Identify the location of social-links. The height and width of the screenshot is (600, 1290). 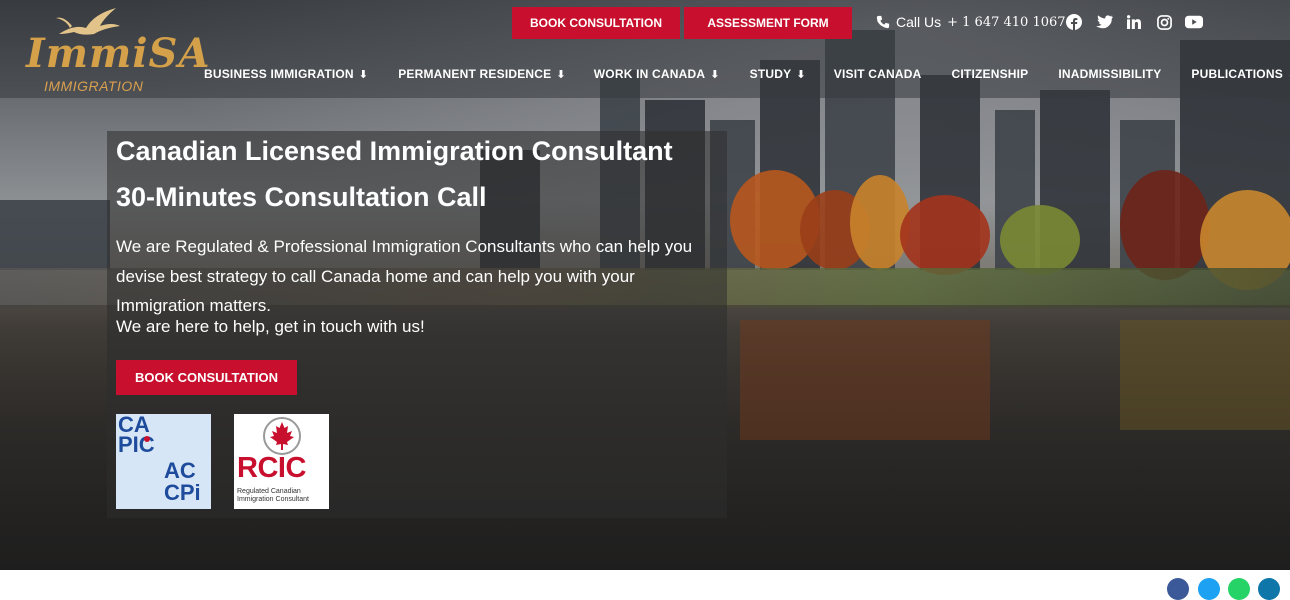
(1134, 22).